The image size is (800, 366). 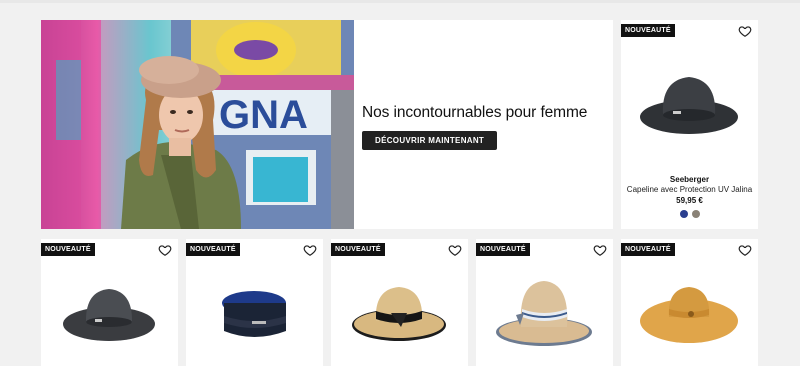 I want to click on product-price: 59,95 €, so click(x=689, y=200).